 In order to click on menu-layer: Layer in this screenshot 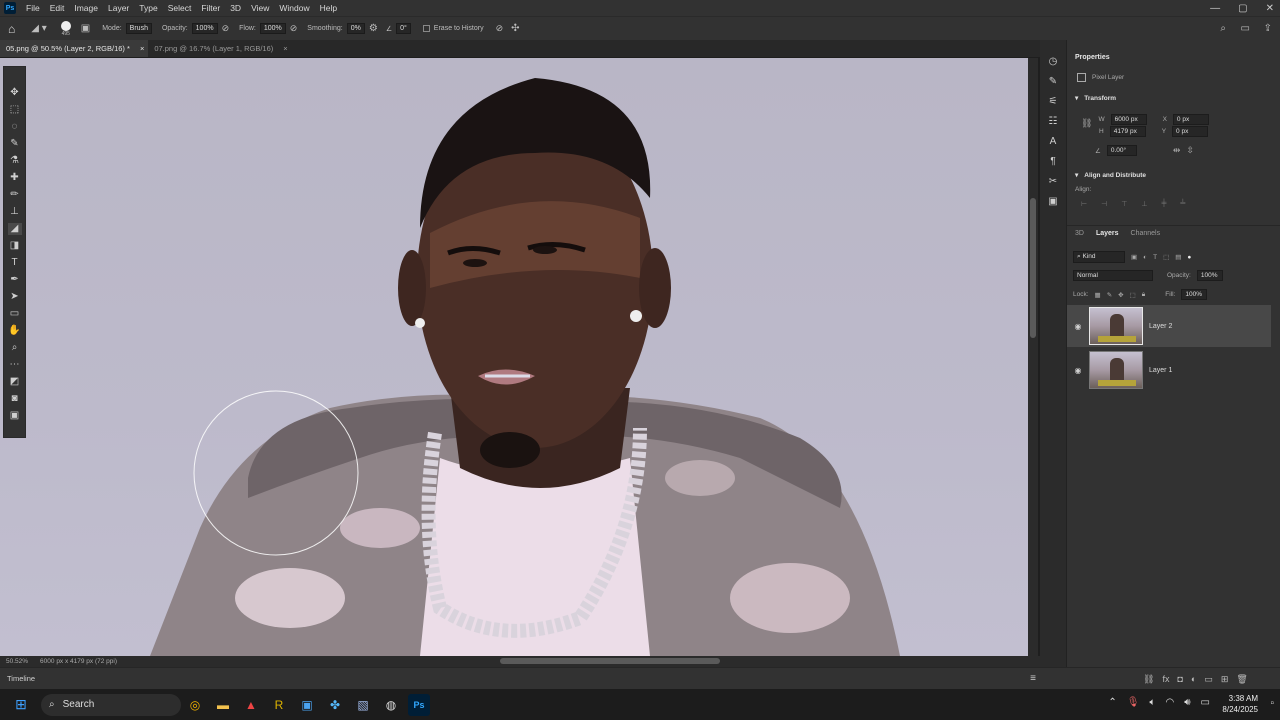, I will do `click(118, 8)`.